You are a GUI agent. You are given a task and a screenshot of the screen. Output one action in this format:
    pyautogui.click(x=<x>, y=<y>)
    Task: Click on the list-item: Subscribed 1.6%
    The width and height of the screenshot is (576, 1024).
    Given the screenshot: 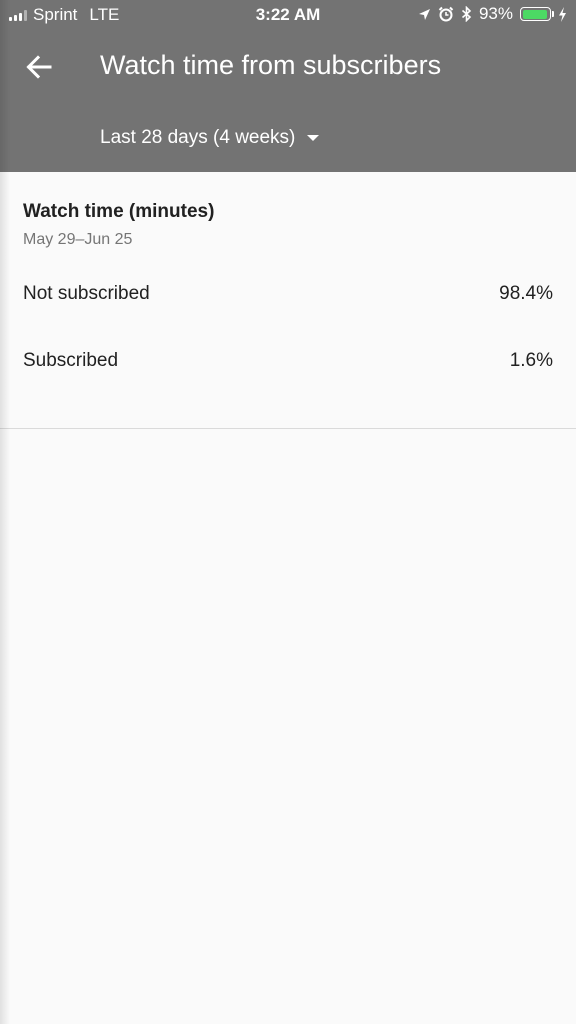 What is the action you would take?
    pyautogui.click(x=288, y=361)
    